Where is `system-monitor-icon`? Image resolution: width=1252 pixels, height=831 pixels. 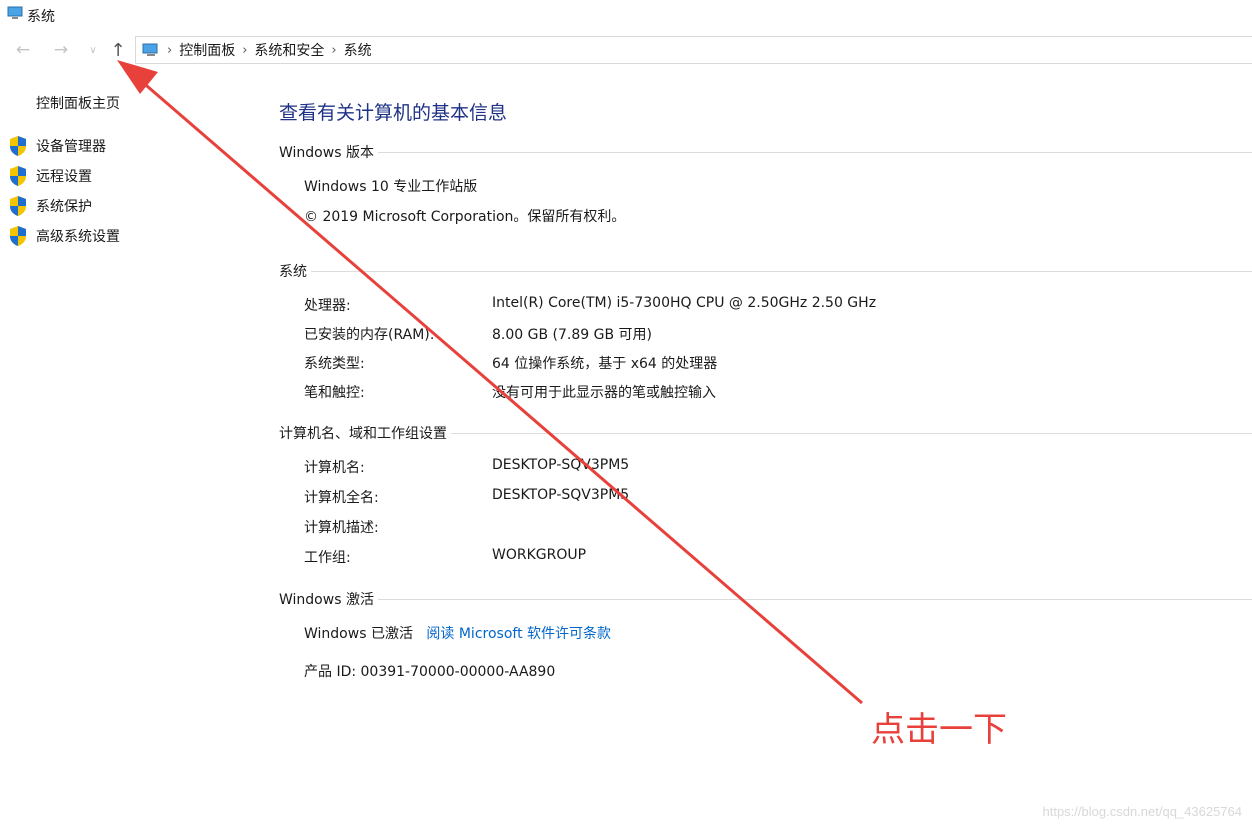 system-monitor-icon is located at coordinates (15, 12).